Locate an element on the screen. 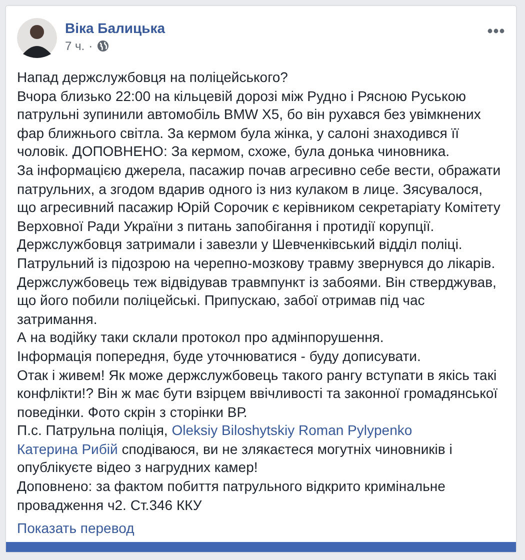 Image resolution: width=525 pixels, height=560 pixels. post-paragraph: А на водійку таки склали протокол про адмінпорушення. is located at coordinates (201, 337).